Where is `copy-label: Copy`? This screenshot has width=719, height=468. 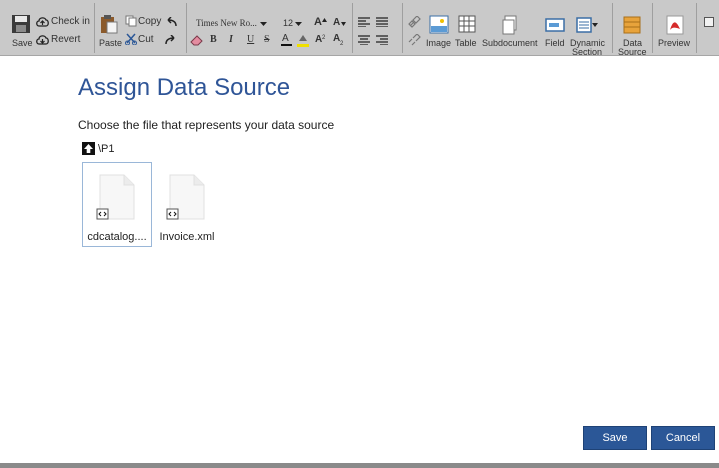 copy-label: Copy is located at coordinates (150, 21).